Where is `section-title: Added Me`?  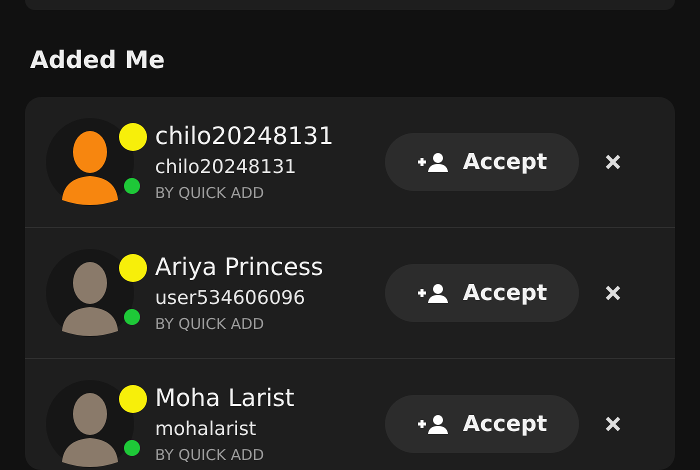 section-title: Added Me is located at coordinates (98, 61).